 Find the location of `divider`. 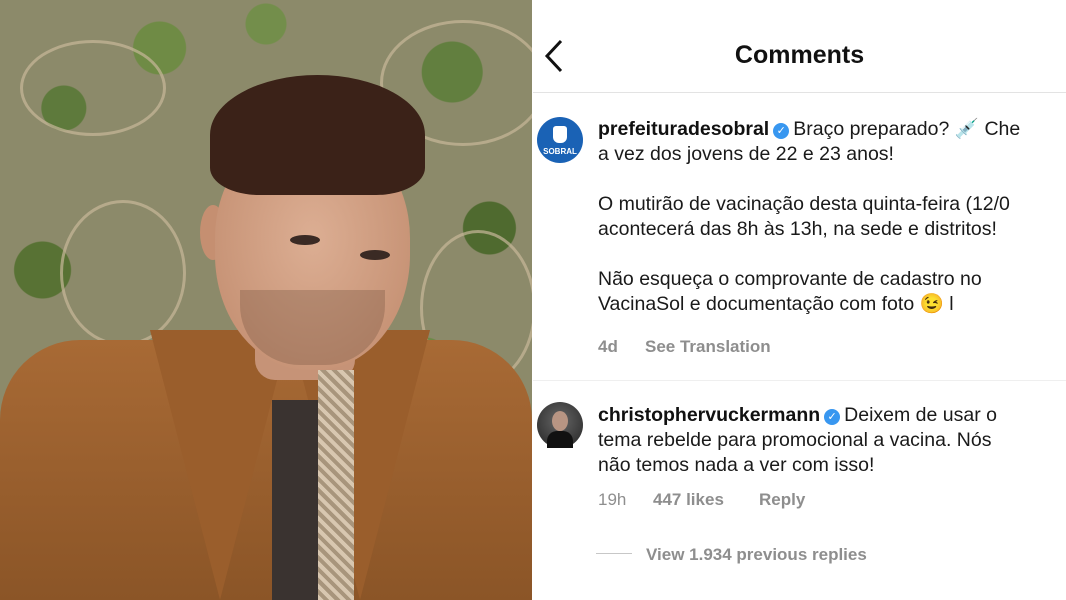

divider is located at coordinates (799, 380).